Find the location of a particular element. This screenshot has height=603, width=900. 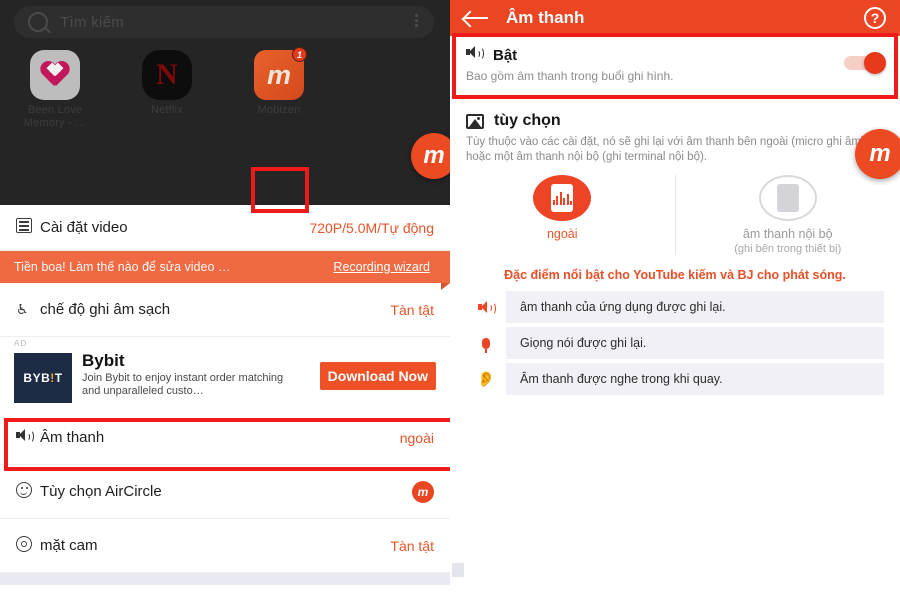

list-item-value: ngoài is located at coordinates (416, 437).